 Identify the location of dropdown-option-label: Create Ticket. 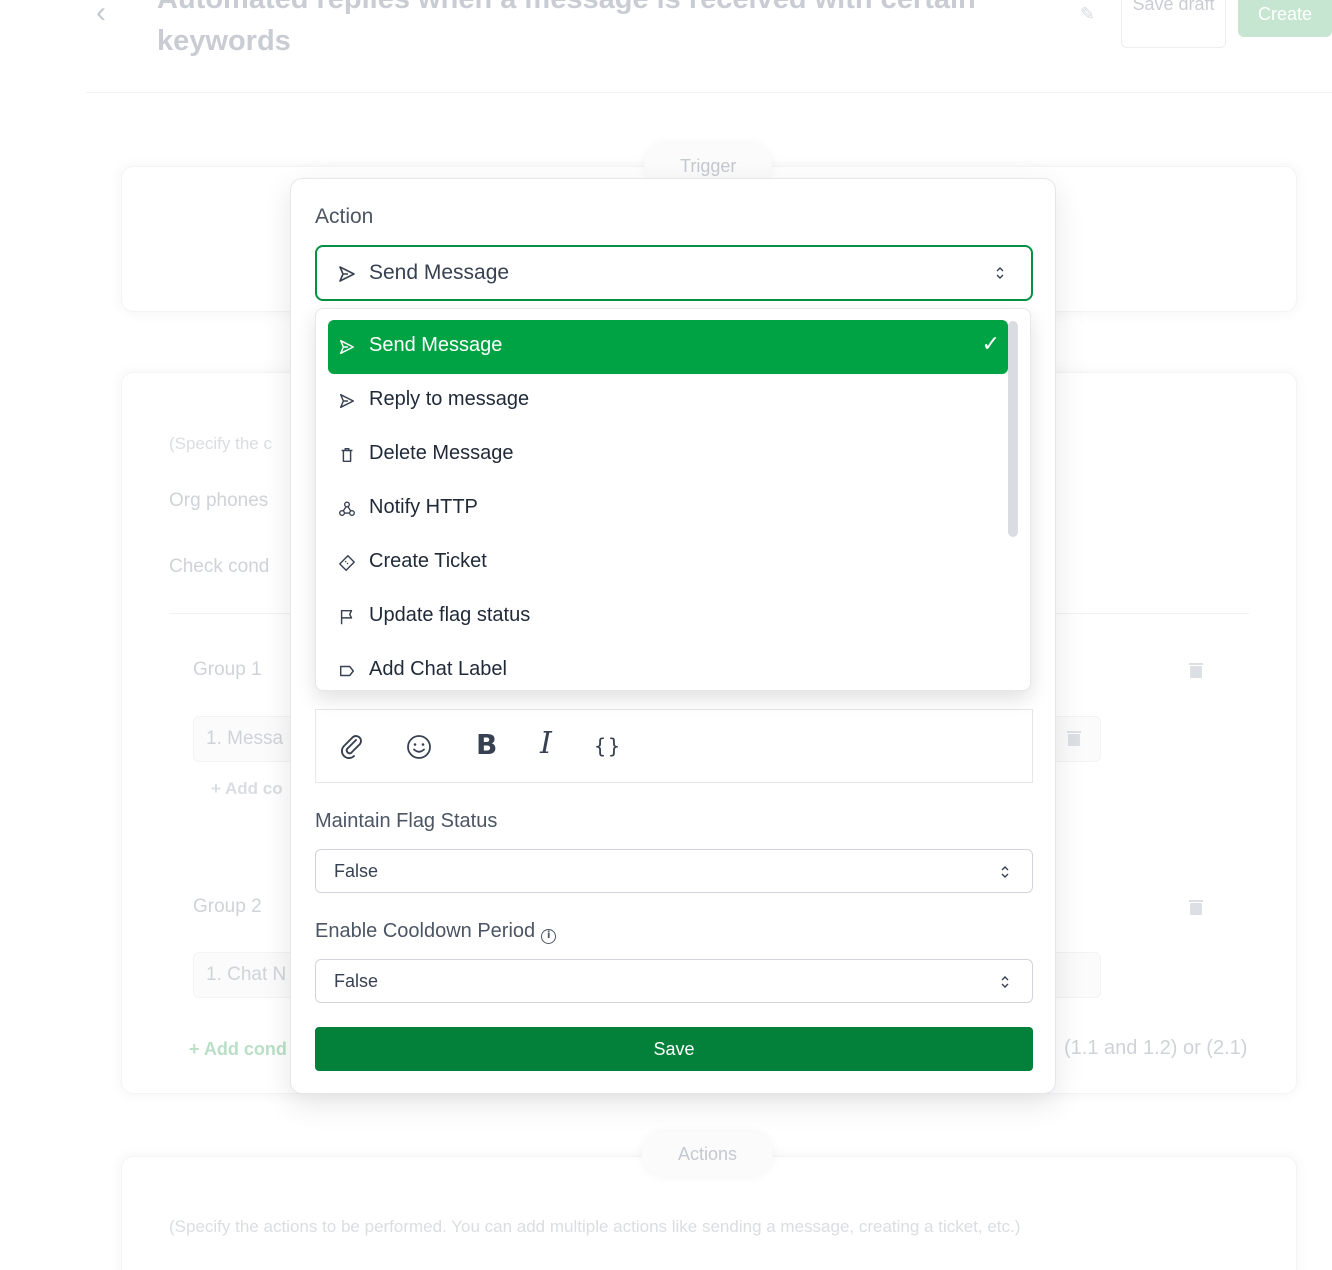
(428, 561).